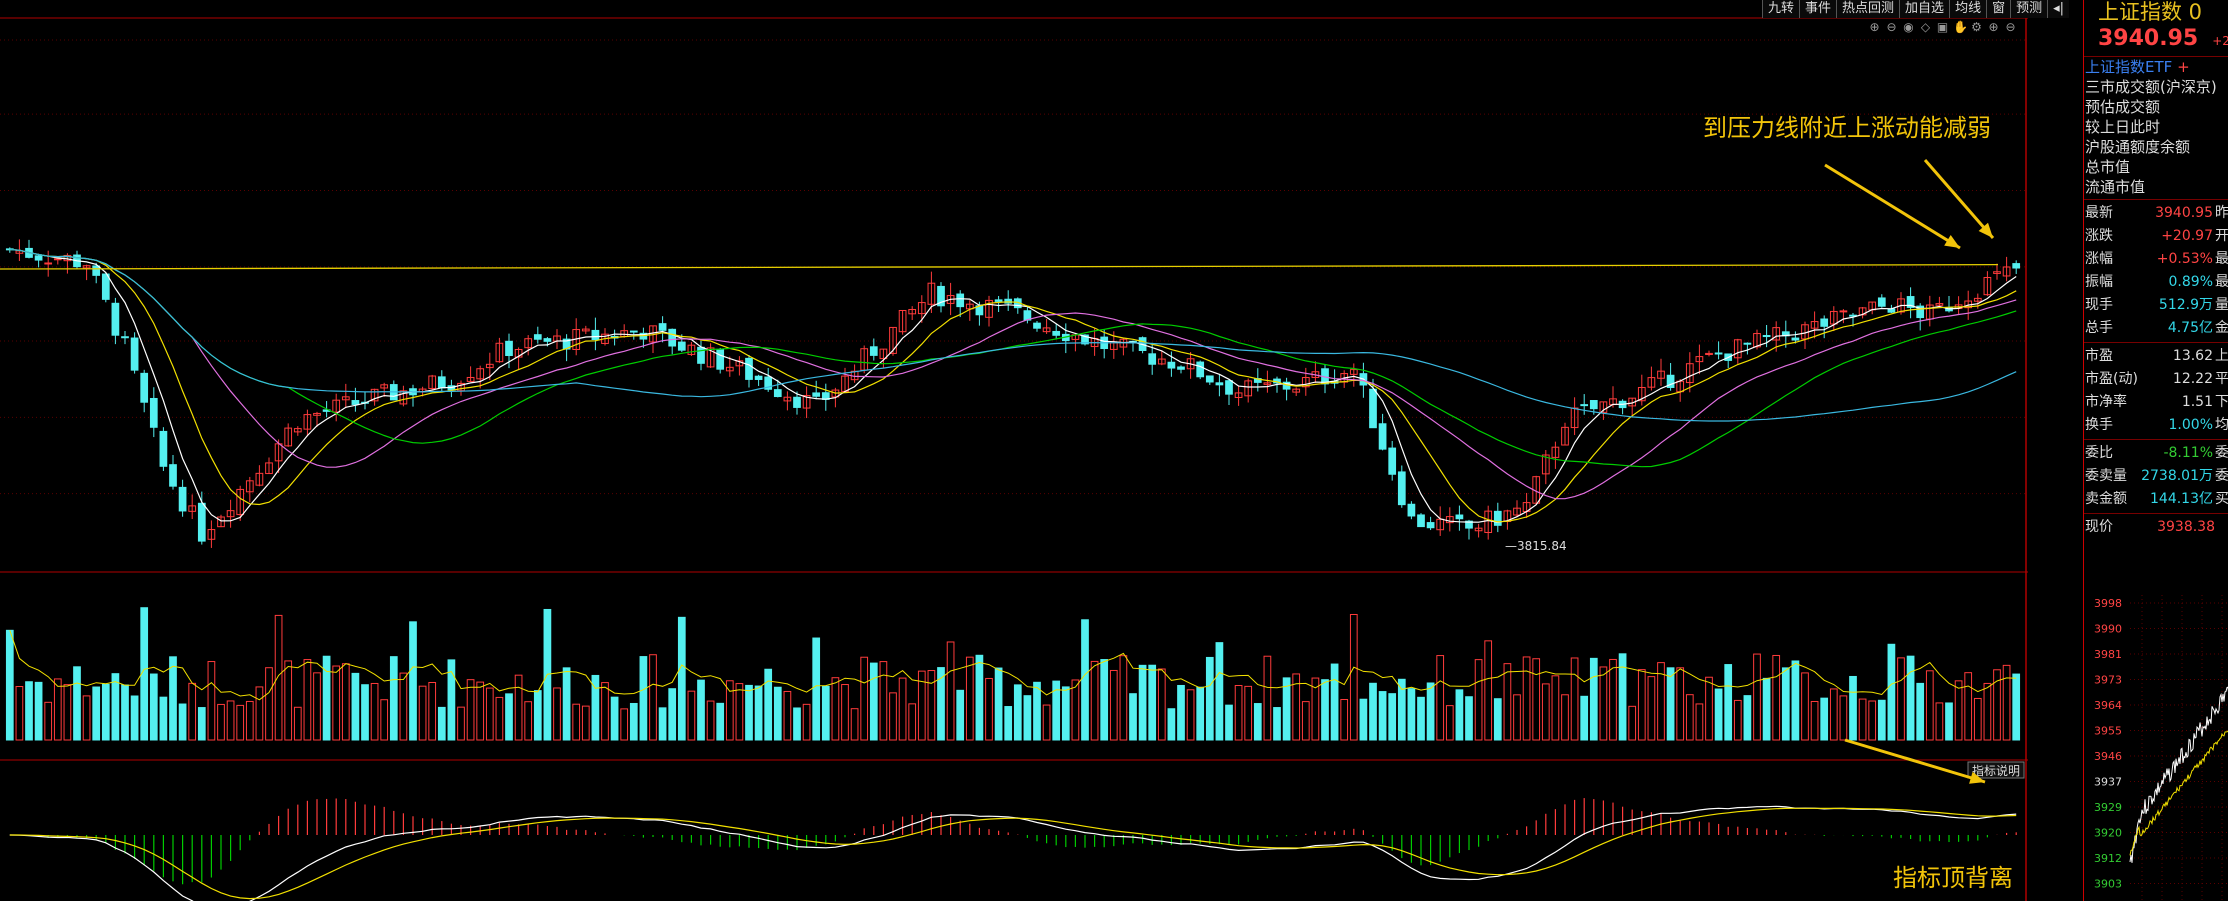  I want to click on quote-value: -8.11%, so click(2188, 453).